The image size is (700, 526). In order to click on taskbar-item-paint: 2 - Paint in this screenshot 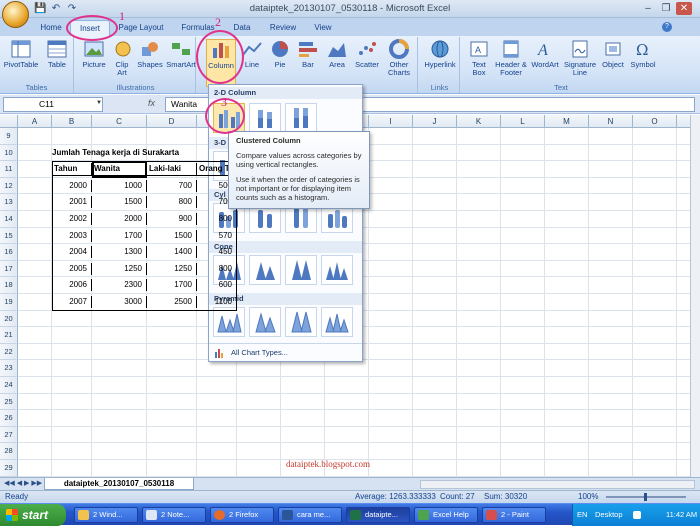, I will do `click(514, 515)`.